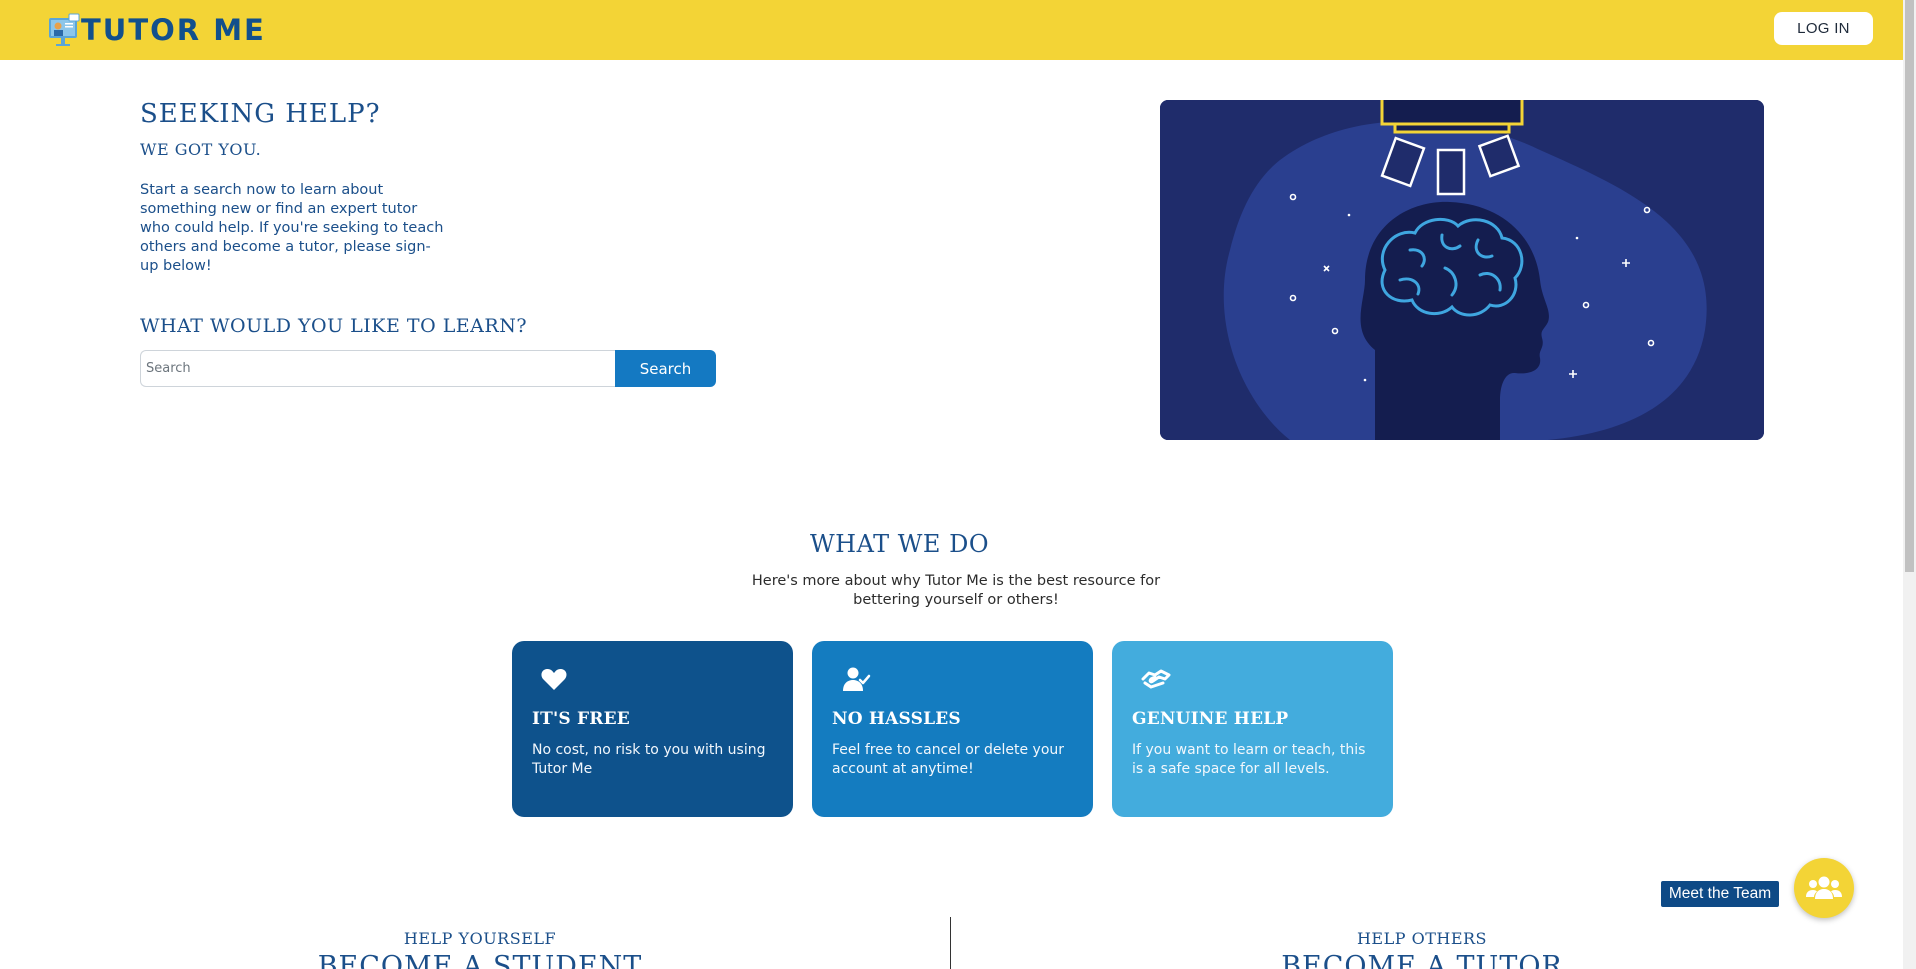  What do you see at coordinates (201, 149) in the screenshot?
I see `hero-subtitle: WE GOT YOU.` at bounding box center [201, 149].